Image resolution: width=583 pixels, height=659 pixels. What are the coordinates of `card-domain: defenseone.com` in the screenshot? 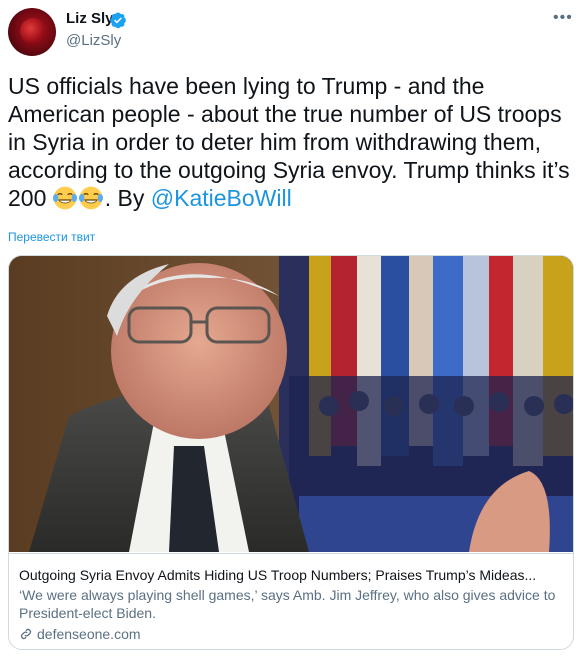 It's located at (80, 634).